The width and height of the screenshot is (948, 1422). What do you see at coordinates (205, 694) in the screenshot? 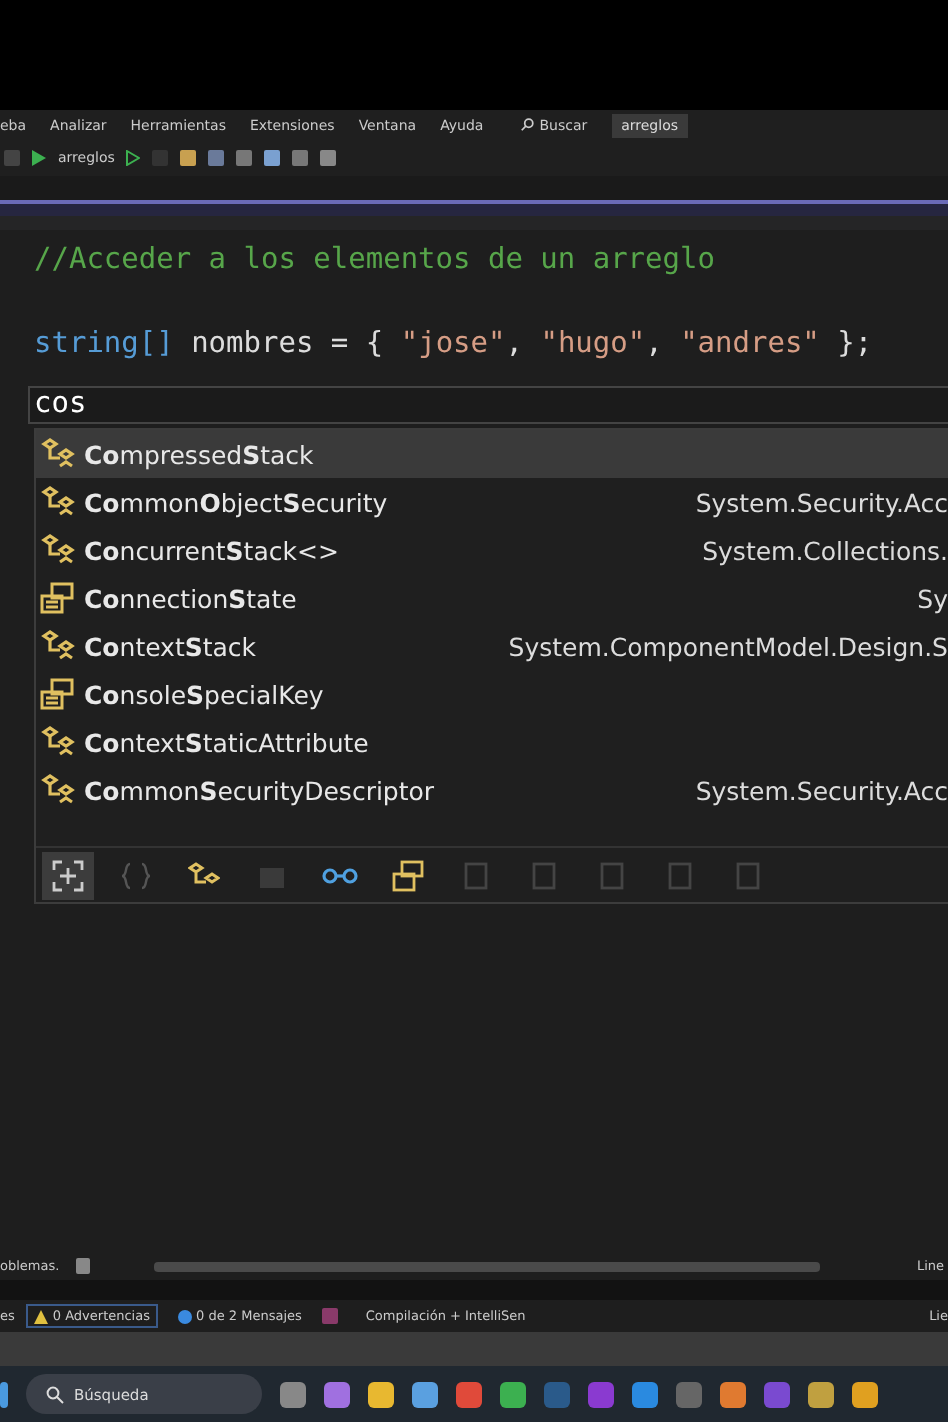
I see `completion-label: ConsoleSpecialKey` at bounding box center [205, 694].